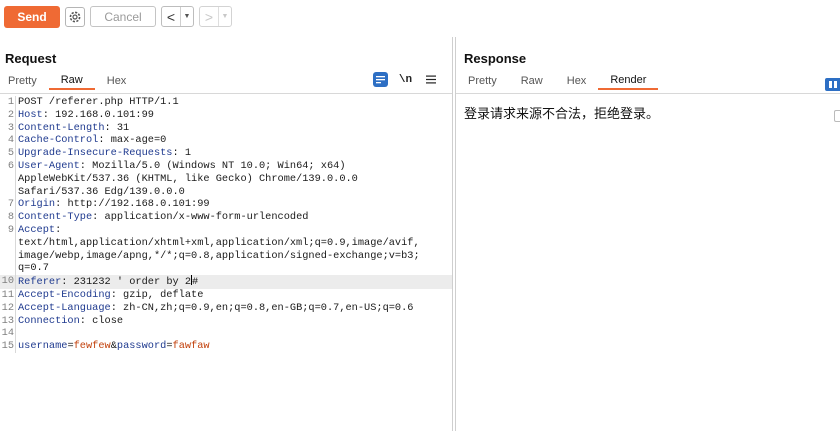 This screenshot has width=840, height=431. What do you see at coordinates (49, 320) in the screenshot?
I see `header-name: Connection` at bounding box center [49, 320].